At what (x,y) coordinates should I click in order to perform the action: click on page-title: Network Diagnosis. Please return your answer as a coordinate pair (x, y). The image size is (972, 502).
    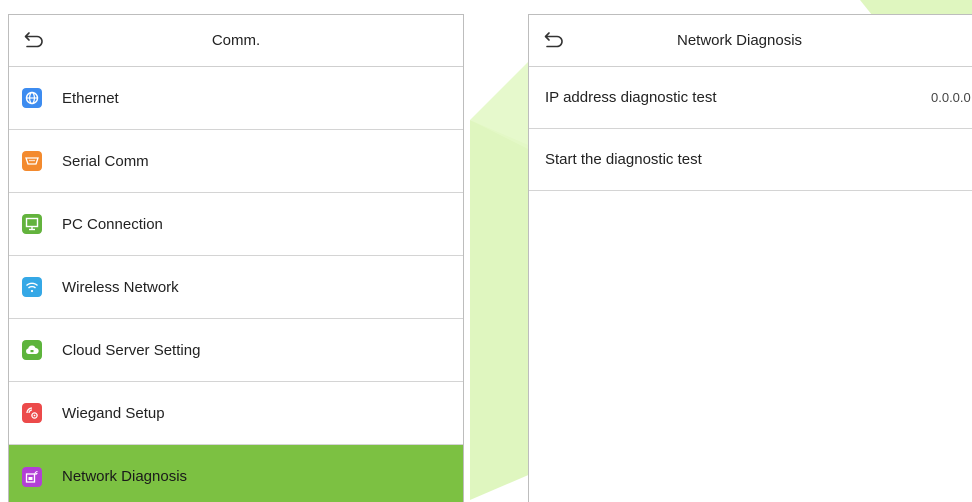
    Looking at the image, I should click on (740, 40).